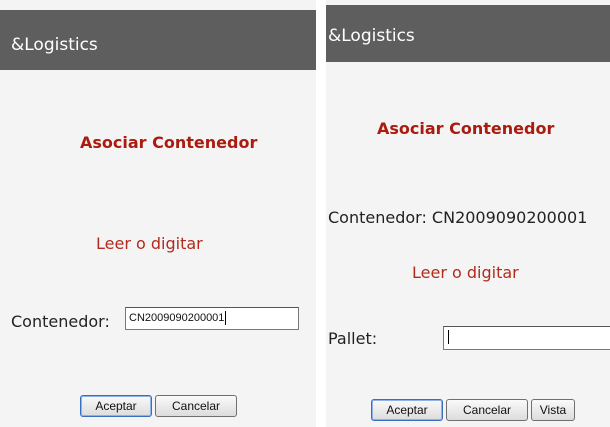  Describe the element at coordinates (60, 321) in the screenshot. I see `container-field-label: Contenedor:` at that location.